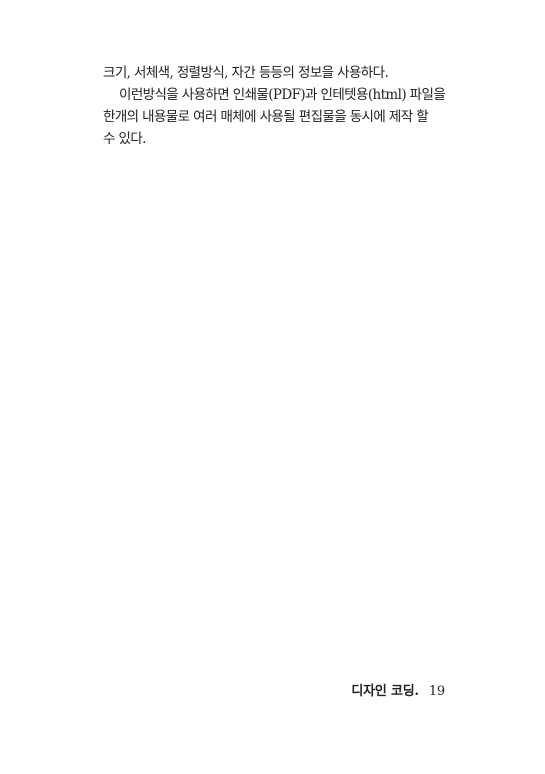 This screenshot has height=774, width=545. Describe the element at coordinates (385, 691) in the screenshot. I see `section-title: 디자인 코딩.` at that location.